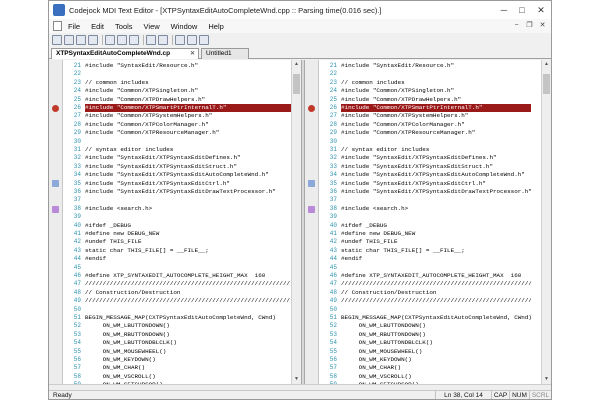  I want to click on menu-file: File, so click(74, 26).